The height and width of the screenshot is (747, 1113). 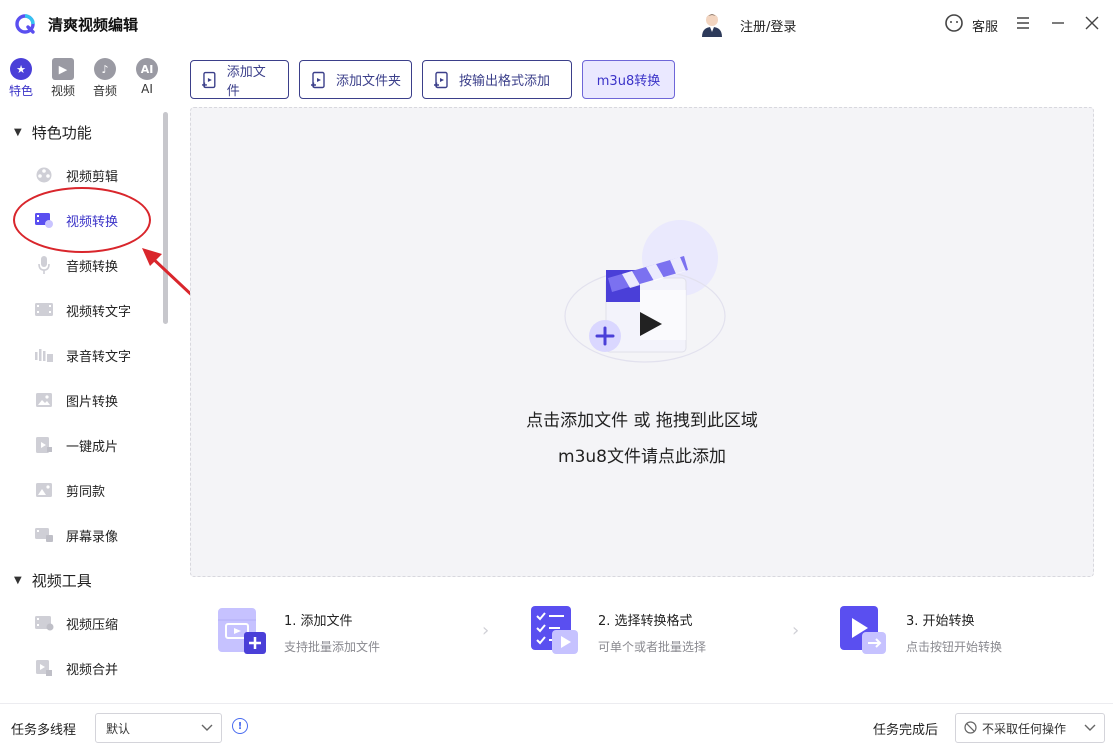 I want to click on start-convert-step-icon, so click(x=863, y=630).